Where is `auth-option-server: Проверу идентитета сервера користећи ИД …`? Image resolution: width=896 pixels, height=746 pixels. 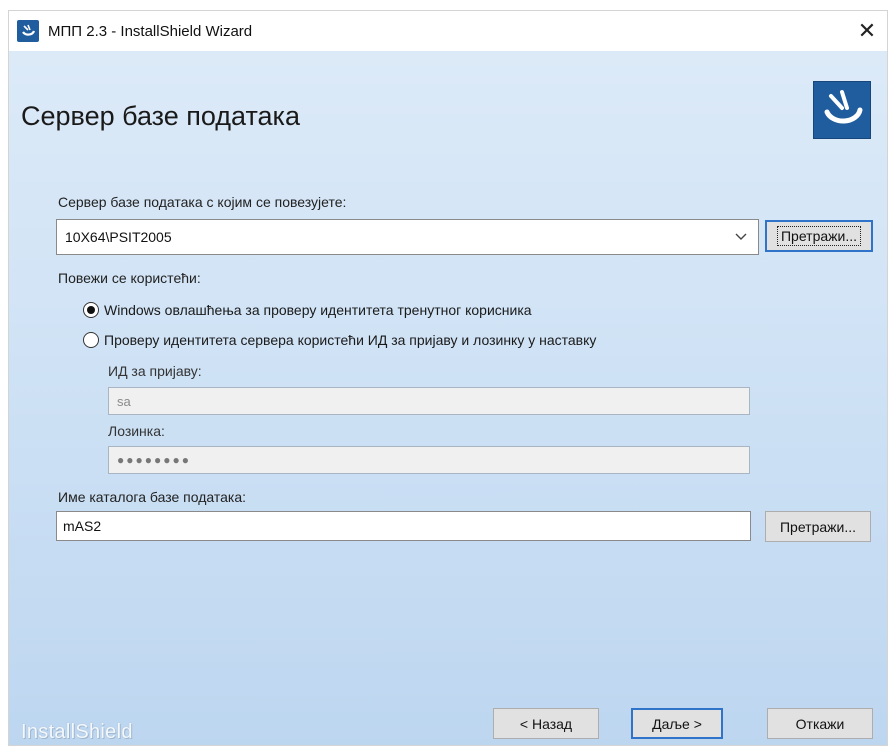 auth-option-server: Проверу идентитета сервера користећи ИД … is located at coordinates (339, 340).